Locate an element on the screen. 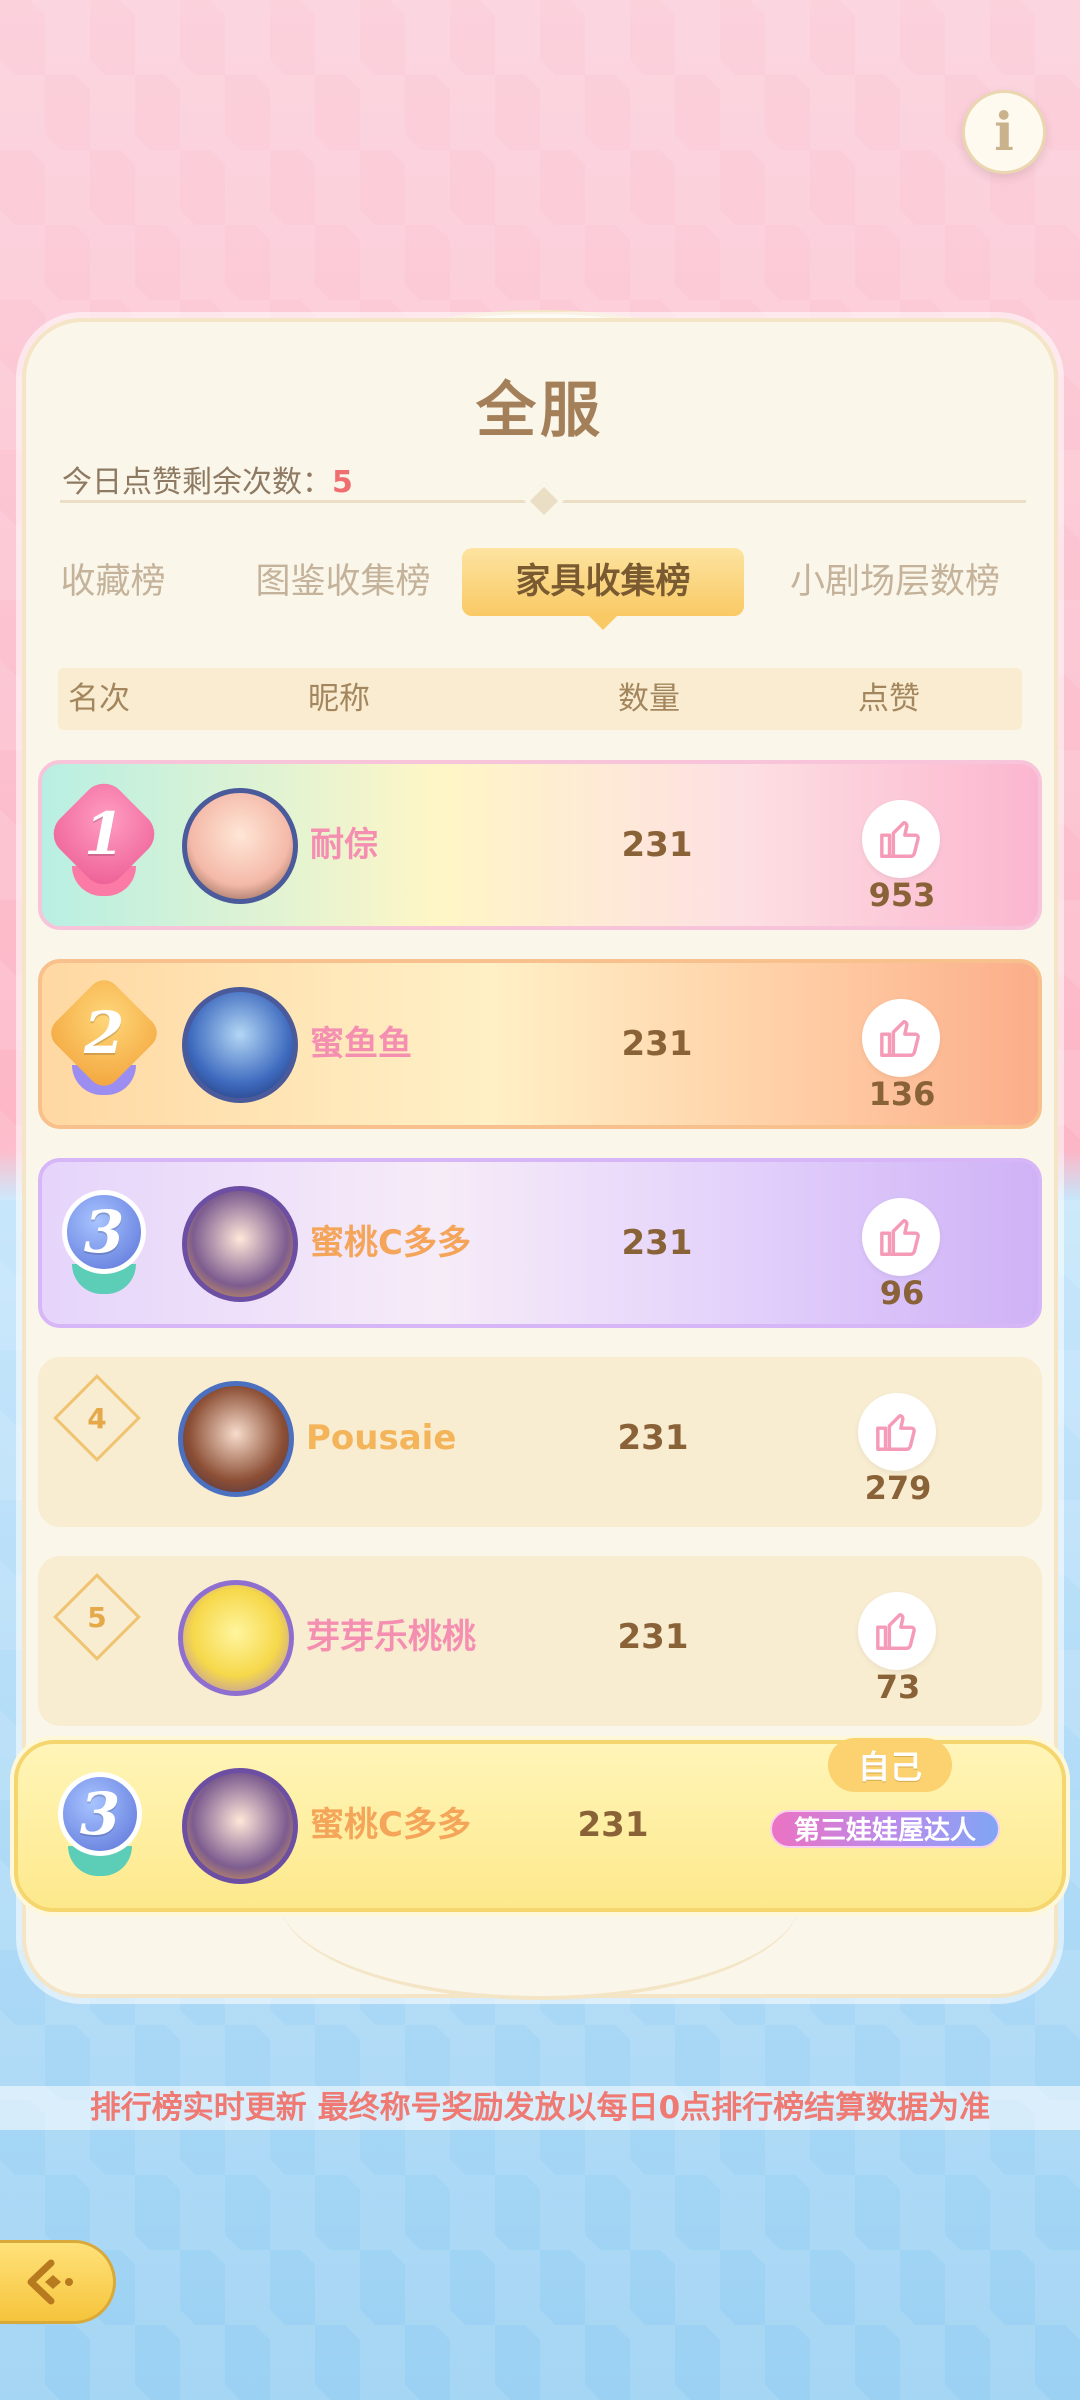  likes-remaining: 今日点赞剩余次数：5 is located at coordinates (207, 479).